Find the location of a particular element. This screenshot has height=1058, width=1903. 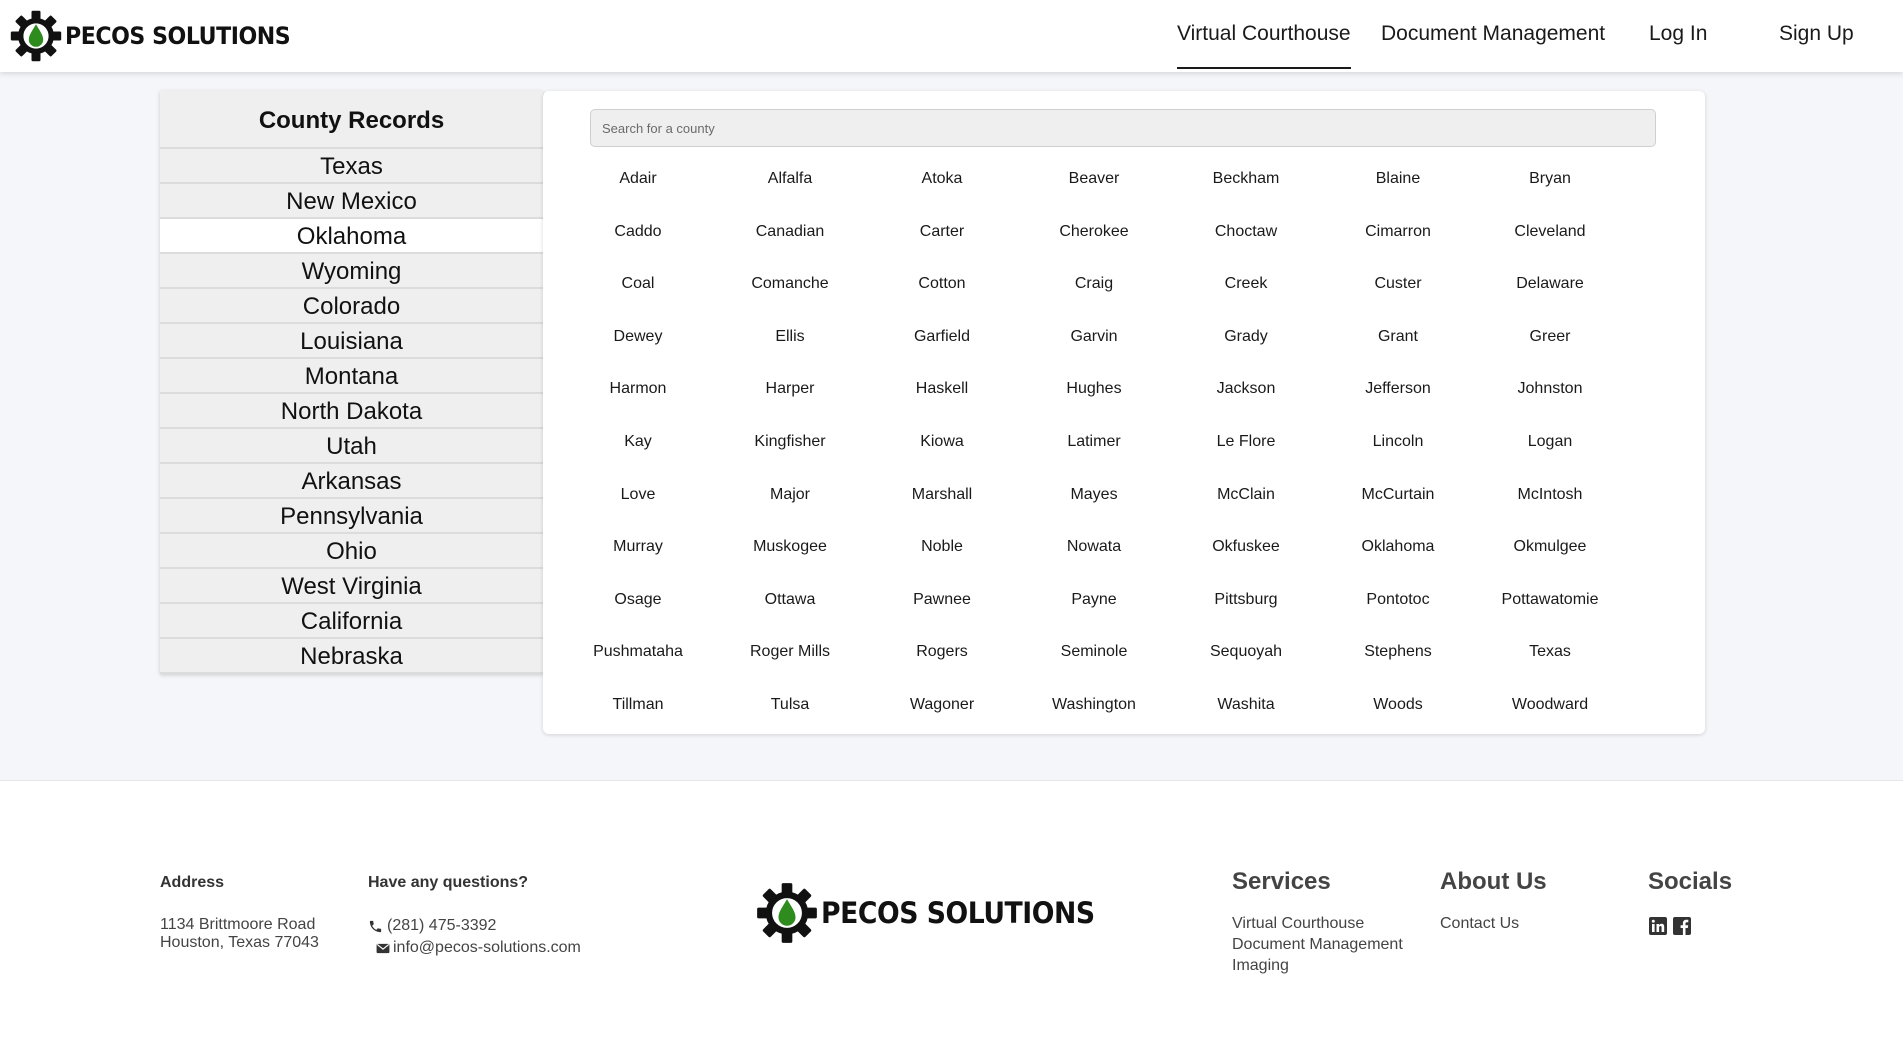

county-link: Grady is located at coordinates (1246, 343).